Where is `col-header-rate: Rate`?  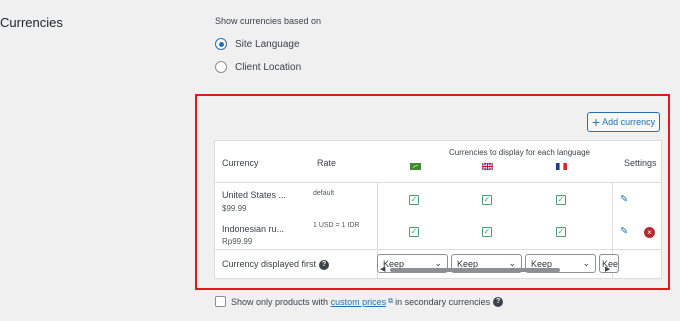
col-header-rate: Rate is located at coordinates (327, 163).